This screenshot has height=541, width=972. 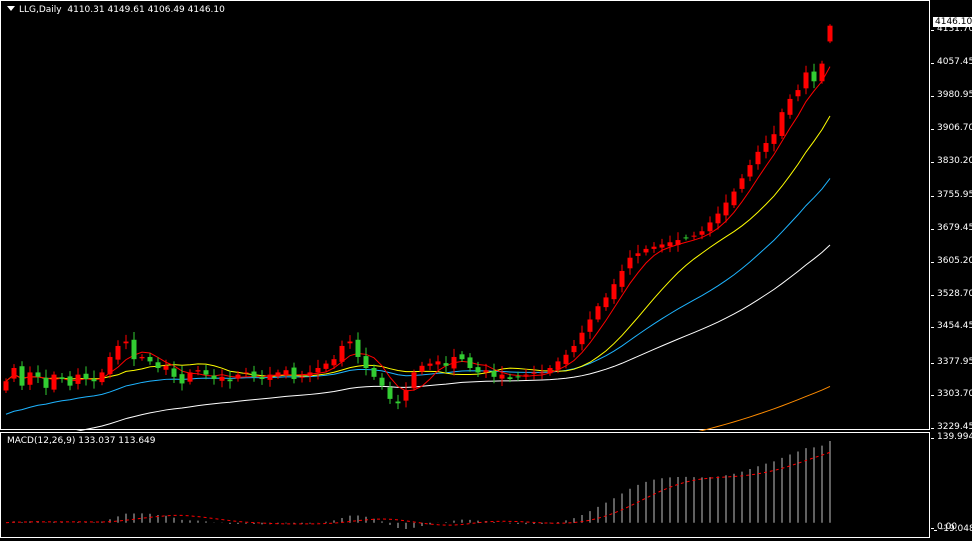 I want to click on price-axis-label: 3303.70, so click(x=951, y=394).